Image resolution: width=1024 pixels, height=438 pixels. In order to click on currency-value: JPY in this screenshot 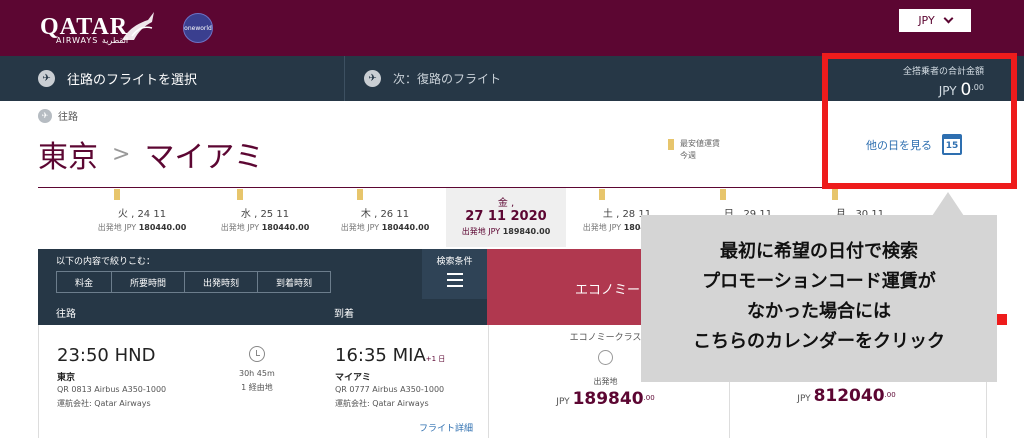, I will do `click(926, 20)`.